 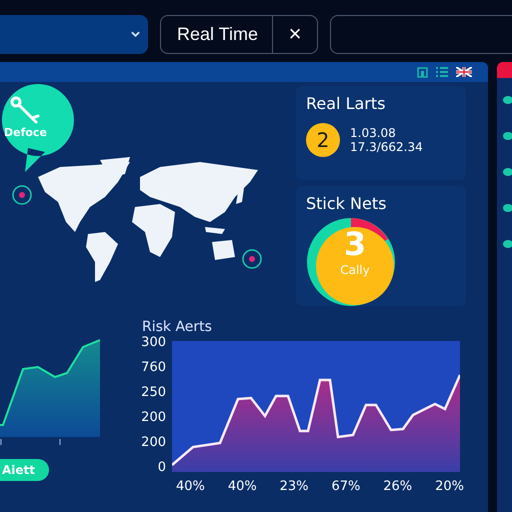 What do you see at coordinates (162, 467) in the screenshot?
I see `axis-label: 0` at bounding box center [162, 467].